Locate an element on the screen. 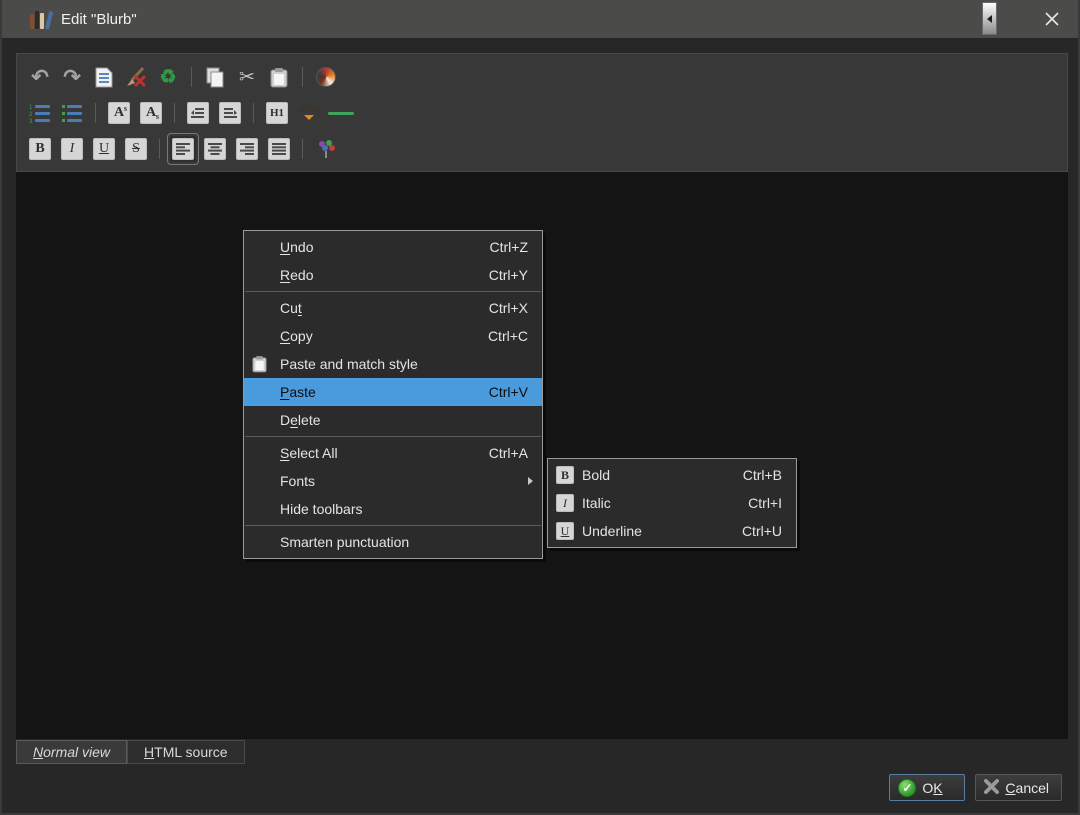  ordered-list-button: 123 is located at coordinates (40, 113).